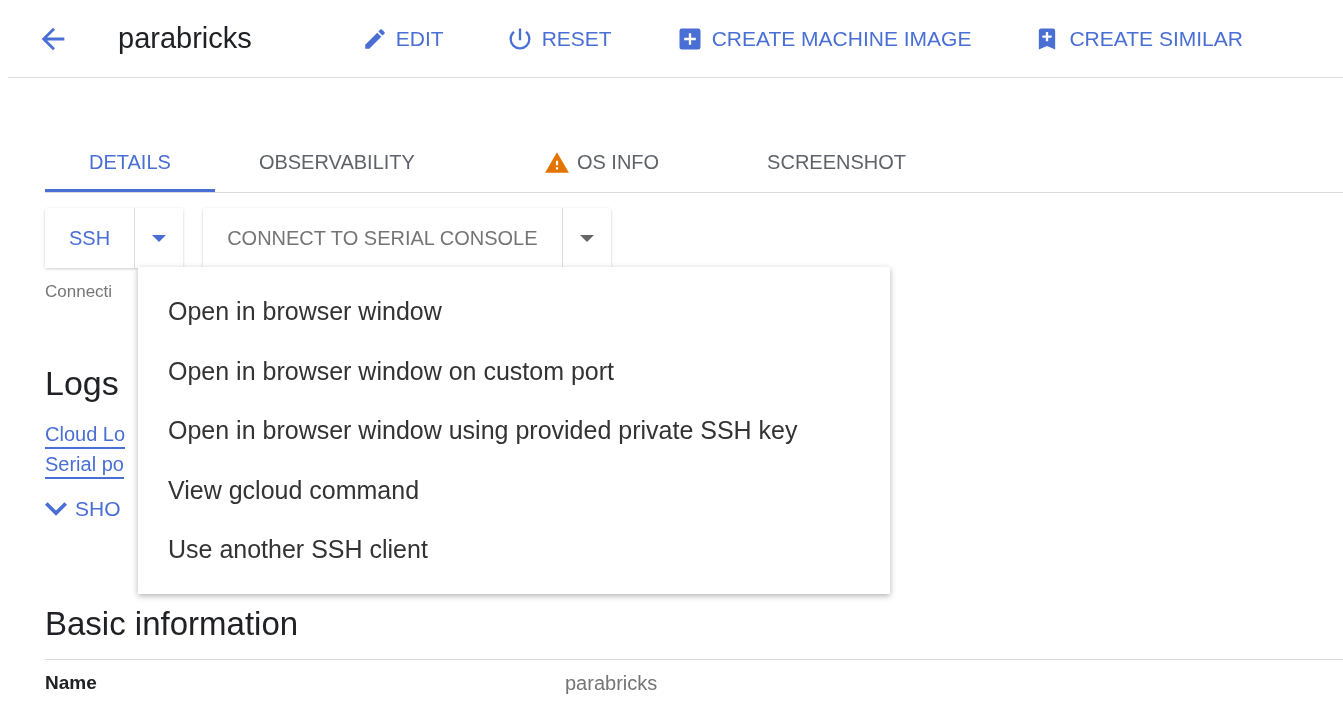 This screenshot has width=1343, height=709. What do you see at coordinates (558, 38) in the screenshot?
I see `reset-button: RESET` at bounding box center [558, 38].